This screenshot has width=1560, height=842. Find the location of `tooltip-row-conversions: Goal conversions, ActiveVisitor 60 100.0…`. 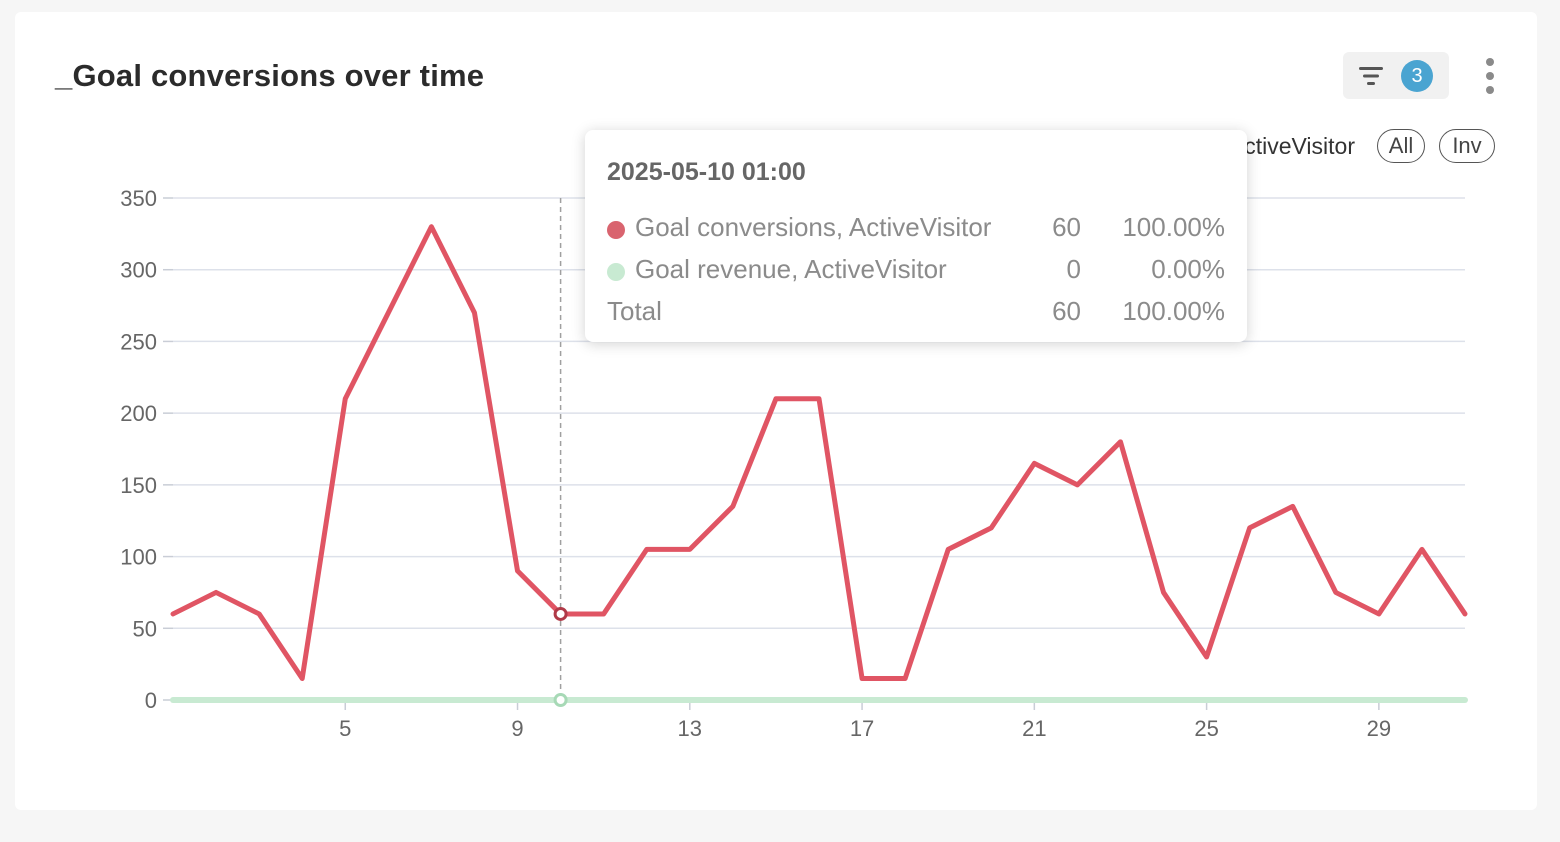

tooltip-row-conversions: Goal conversions, ActiveVisitor 60 100.0… is located at coordinates (916, 229).